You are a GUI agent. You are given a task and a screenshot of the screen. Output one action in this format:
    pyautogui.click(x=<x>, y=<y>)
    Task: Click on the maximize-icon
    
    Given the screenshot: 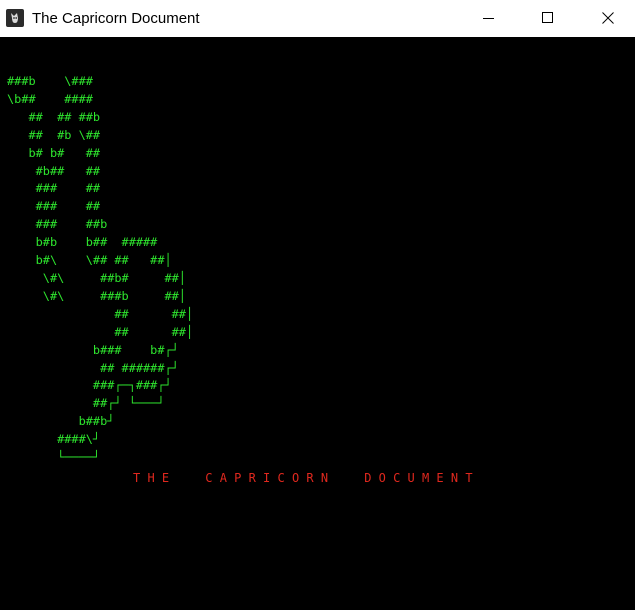 What is the action you would take?
    pyautogui.click(x=547, y=17)
    